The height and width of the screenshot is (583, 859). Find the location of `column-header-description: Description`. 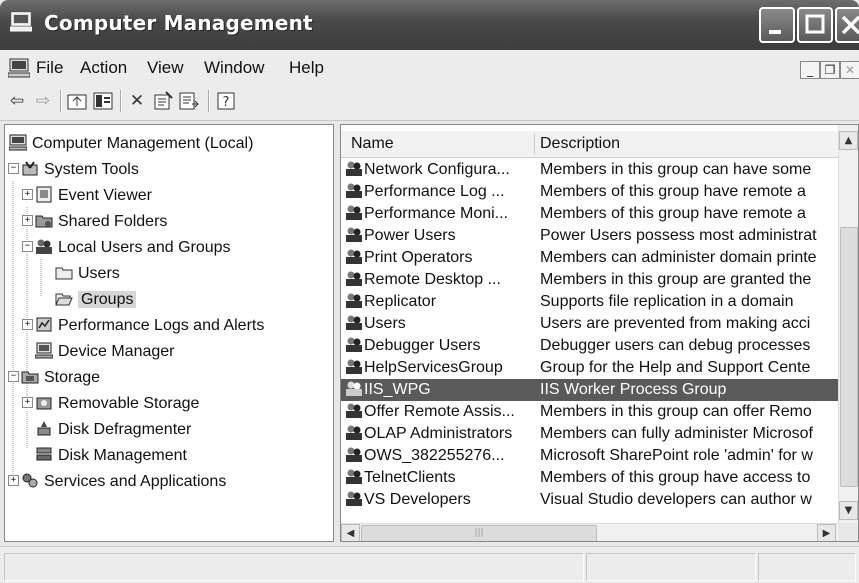

column-header-description: Description is located at coordinates (580, 144).